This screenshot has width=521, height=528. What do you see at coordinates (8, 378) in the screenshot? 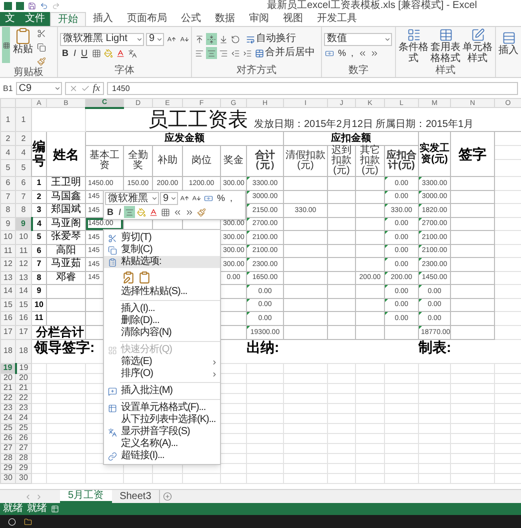
I see `row-header: 20` at bounding box center [8, 378].